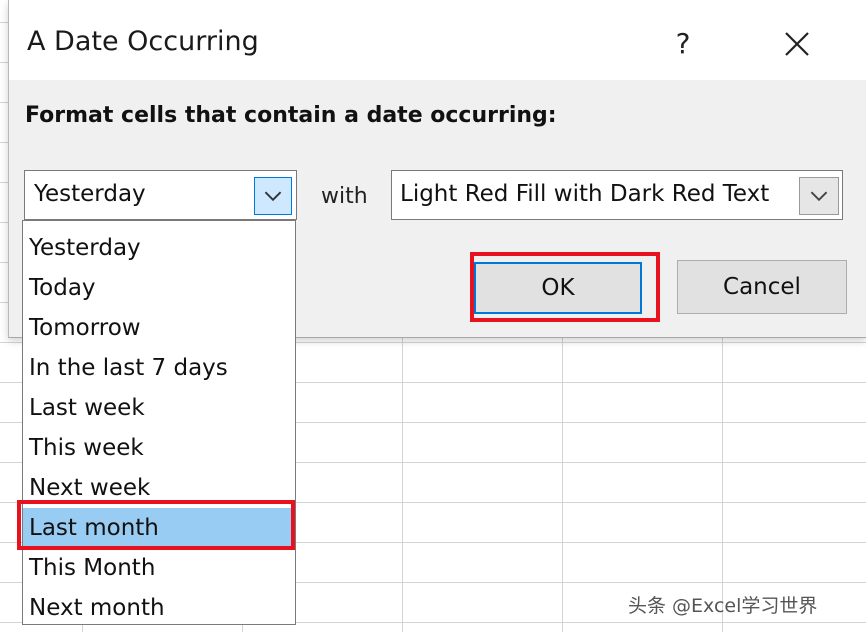 This screenshot has height=632, width=866. Describe the element at coordinates (159, 448) in the screenshot. I see `option-this-week: This week` at that location.